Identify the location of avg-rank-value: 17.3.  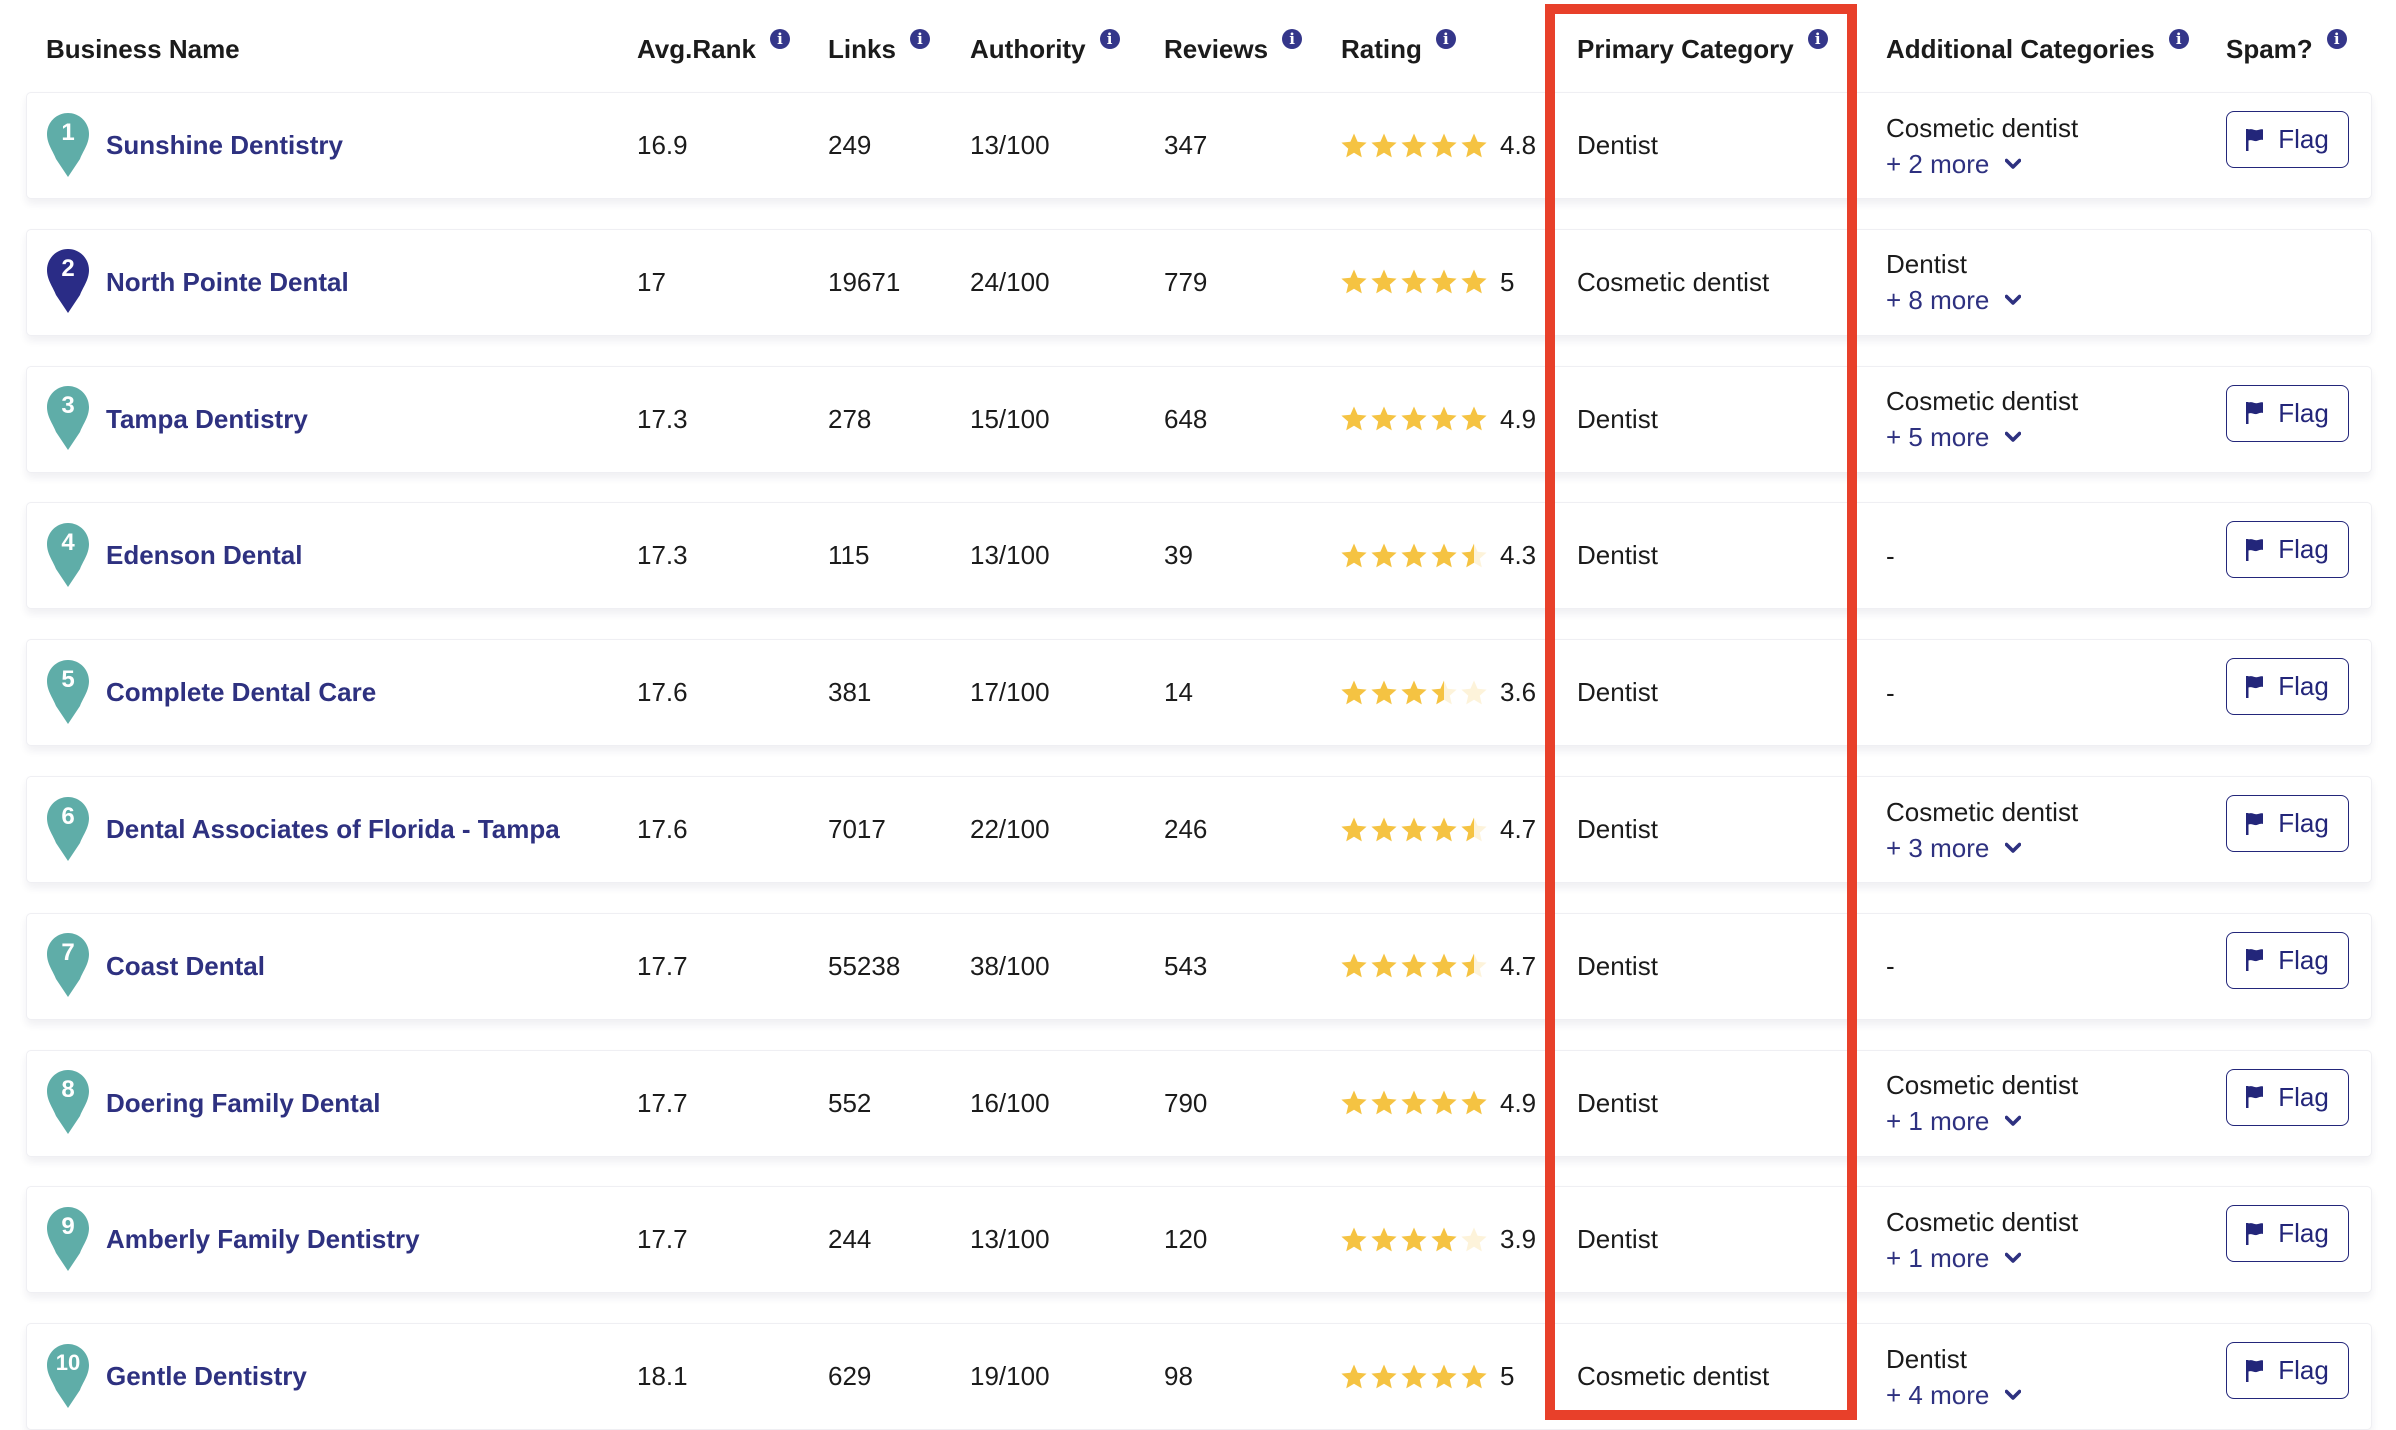
(662, 418).